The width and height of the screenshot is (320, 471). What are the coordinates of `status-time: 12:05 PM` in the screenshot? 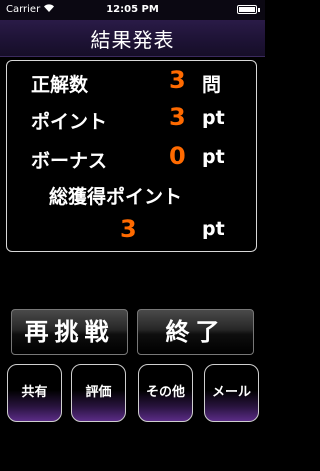 It's located at (132, 9).